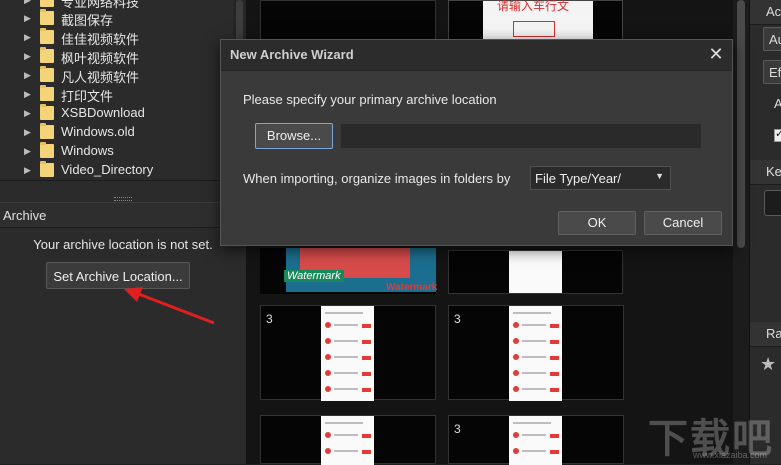 This screenshot has width=781, height=465. I want to click on folder-label: 截图保存, so click(87, 20).